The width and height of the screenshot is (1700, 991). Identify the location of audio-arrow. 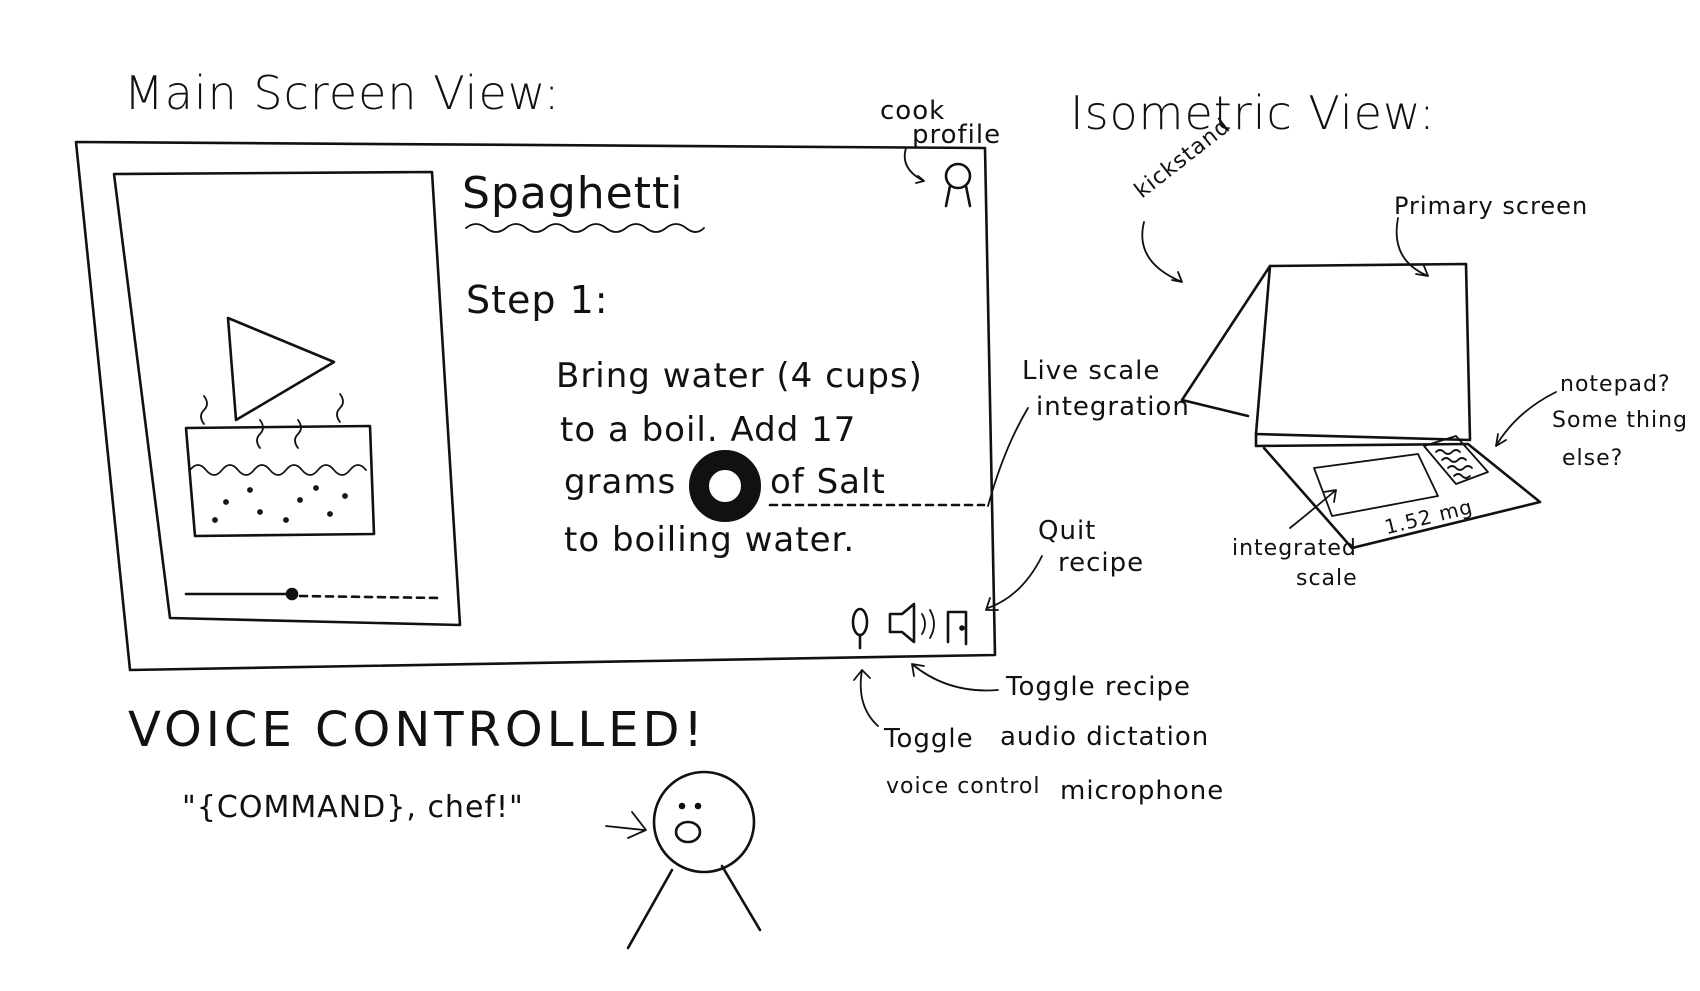
(955, 677).